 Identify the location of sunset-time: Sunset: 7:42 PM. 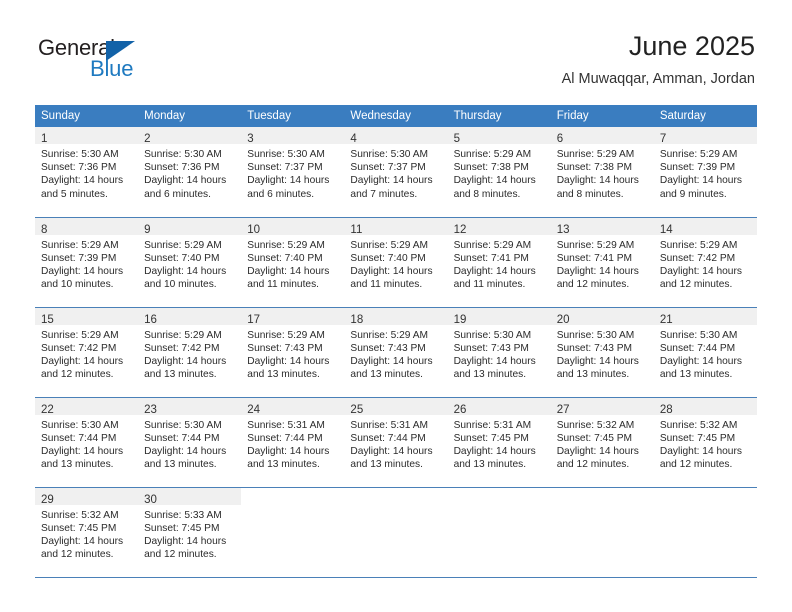
(182, 348).